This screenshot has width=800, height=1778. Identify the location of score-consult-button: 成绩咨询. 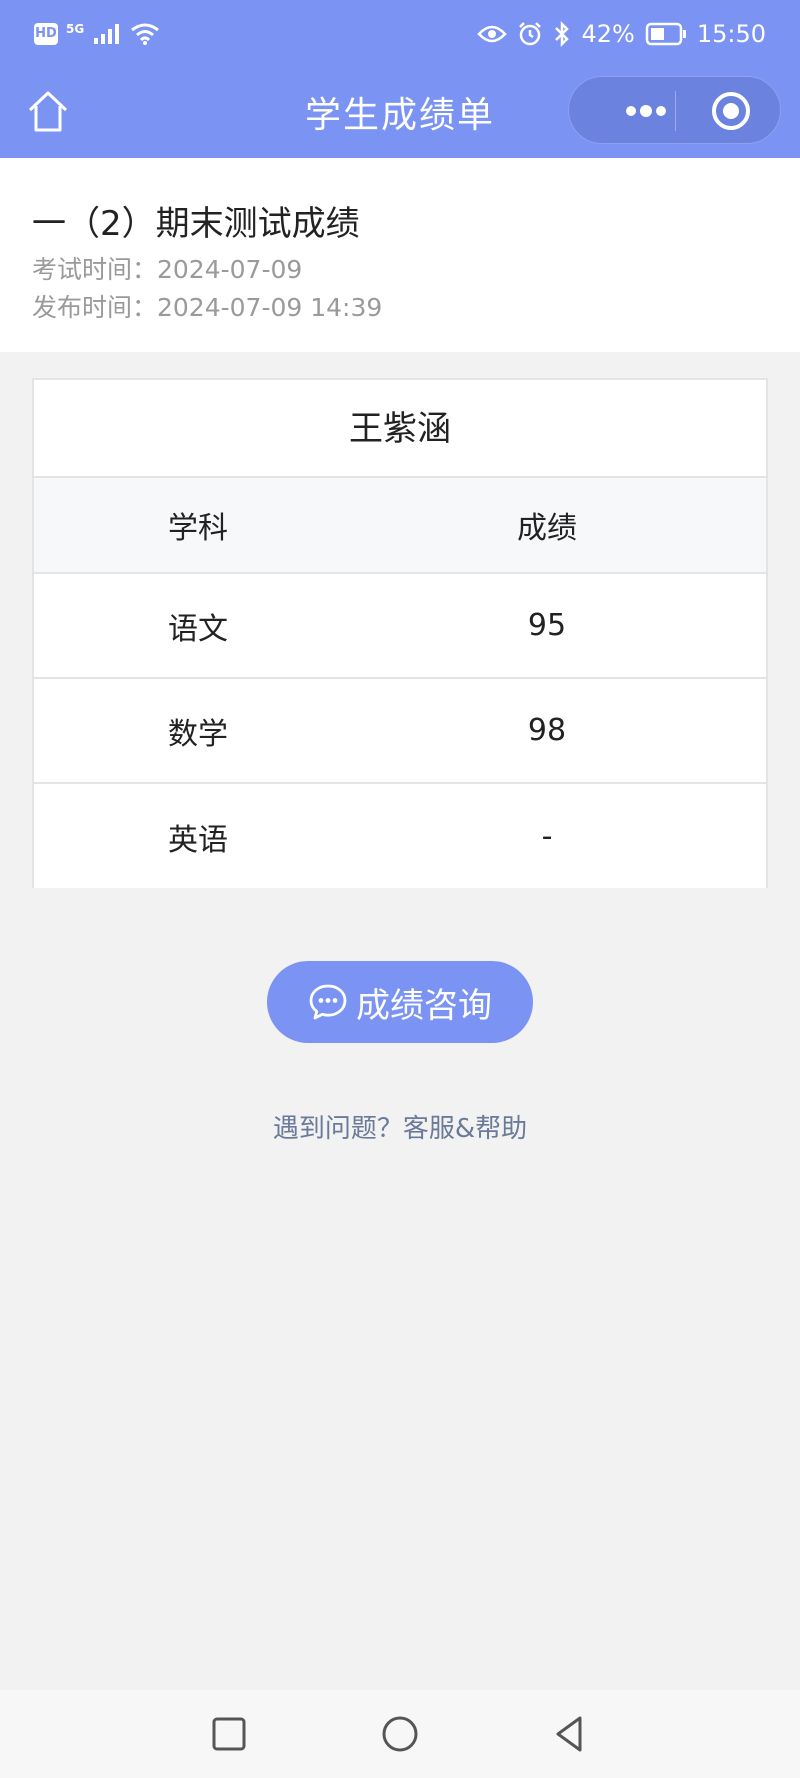
(400, 1002).